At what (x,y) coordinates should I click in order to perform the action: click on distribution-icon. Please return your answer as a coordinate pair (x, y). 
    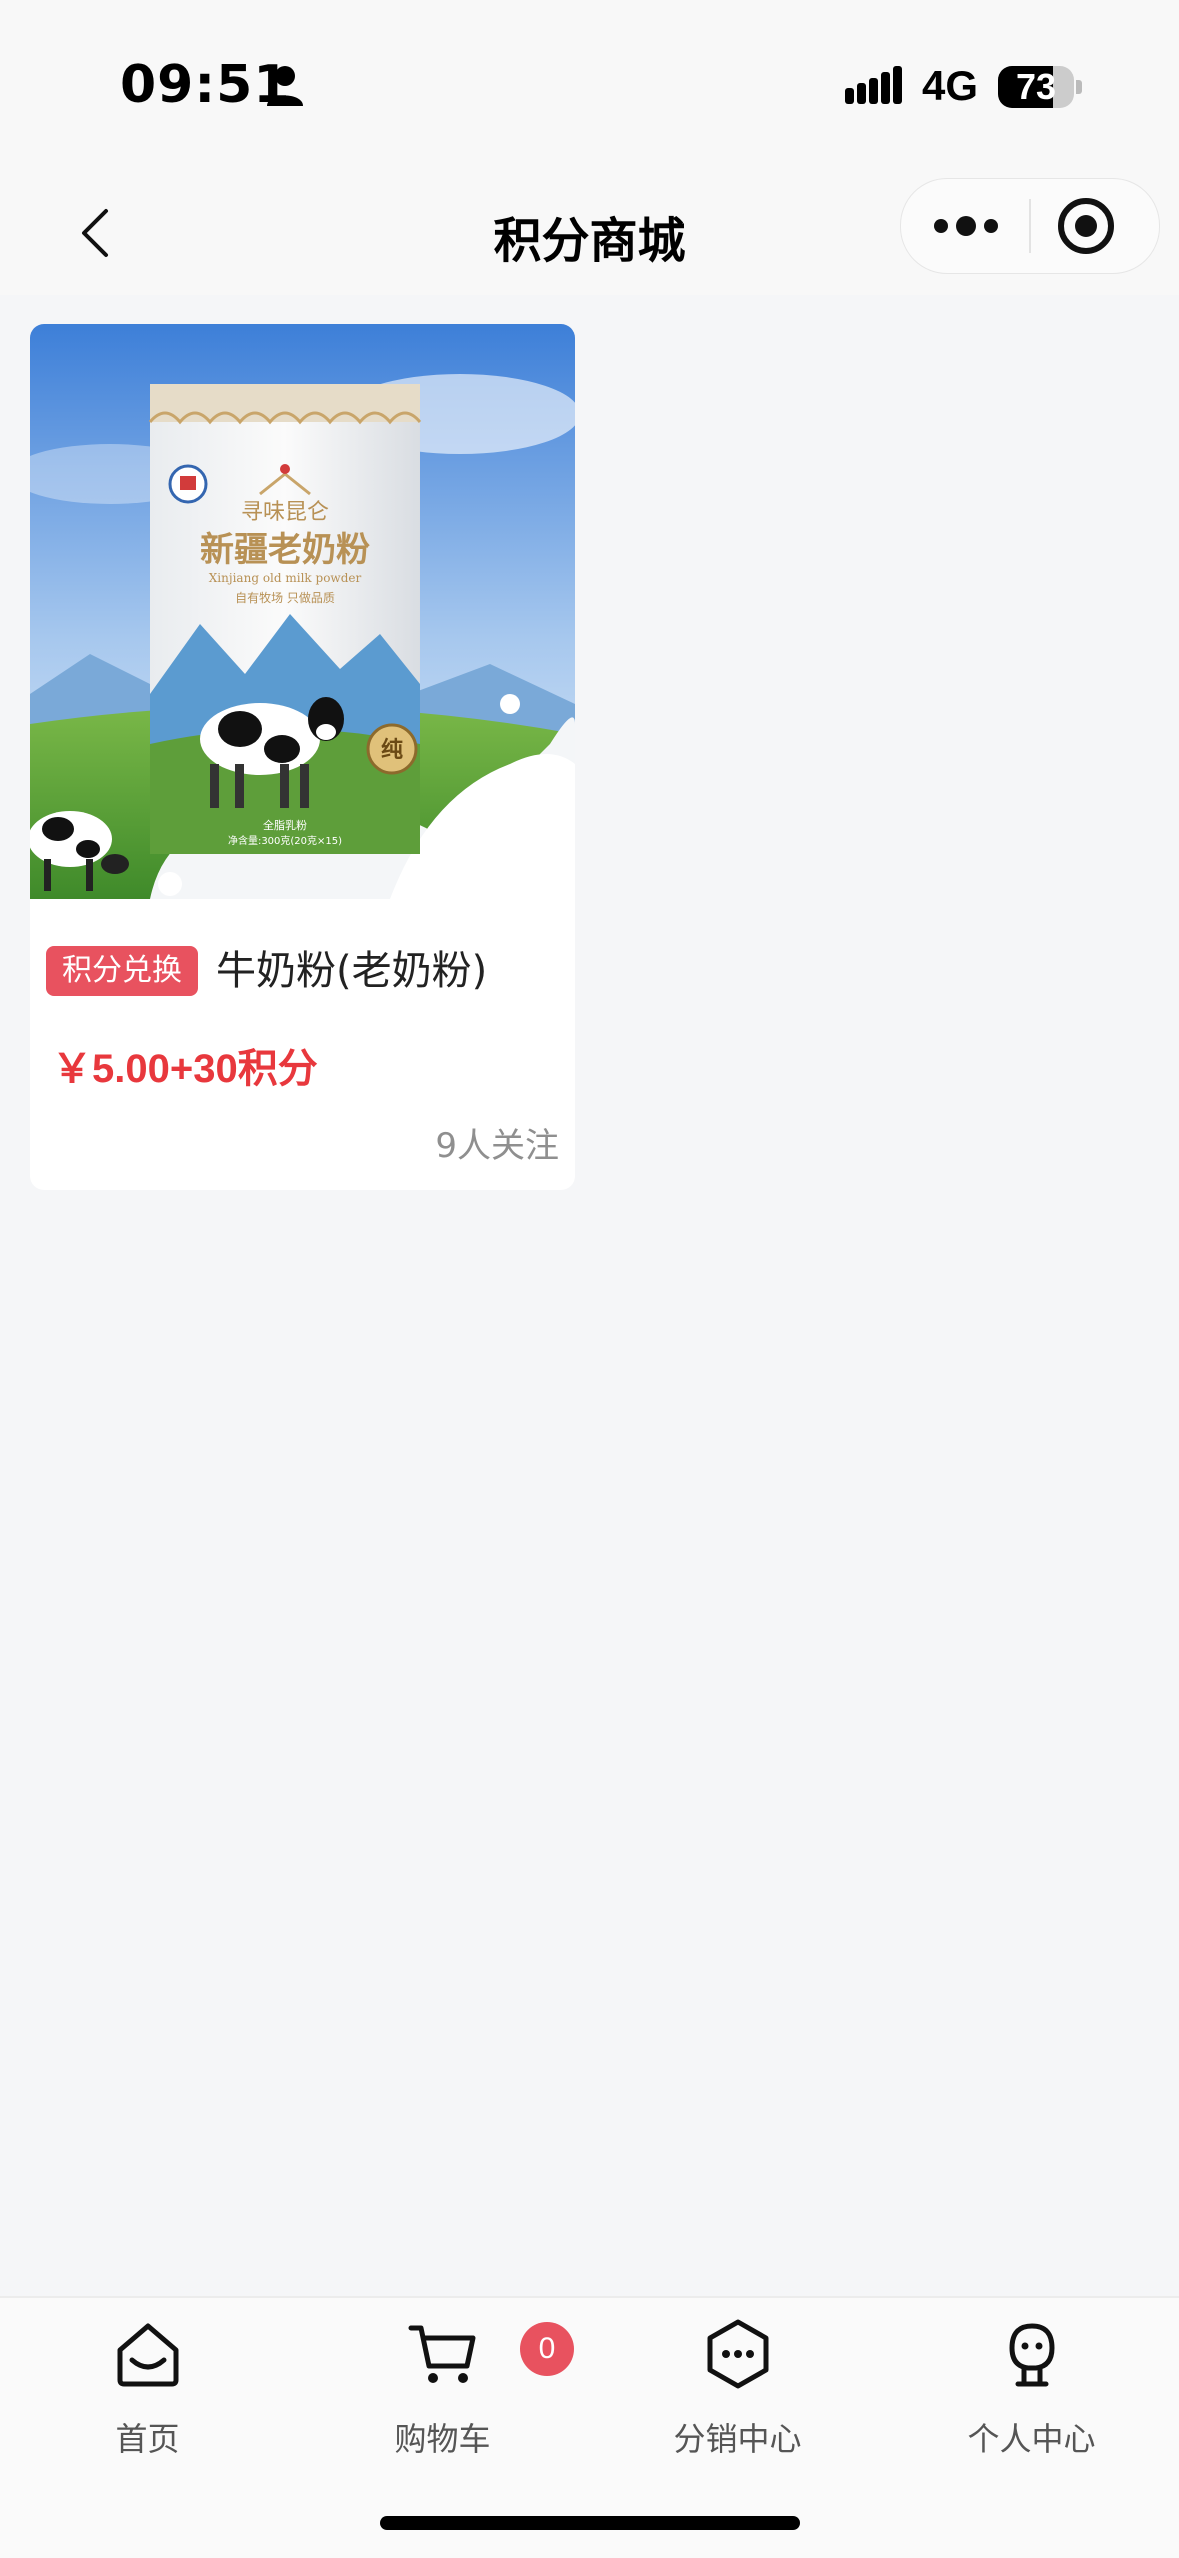
    Looking at the image, I should click on (738, 2354).